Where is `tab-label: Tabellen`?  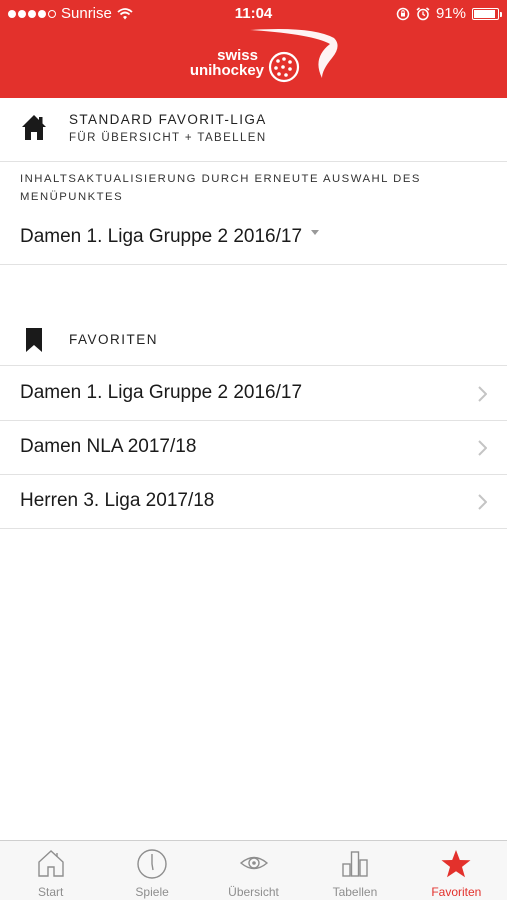 tab-label: Tabellen is located at coordinates (355, 892).